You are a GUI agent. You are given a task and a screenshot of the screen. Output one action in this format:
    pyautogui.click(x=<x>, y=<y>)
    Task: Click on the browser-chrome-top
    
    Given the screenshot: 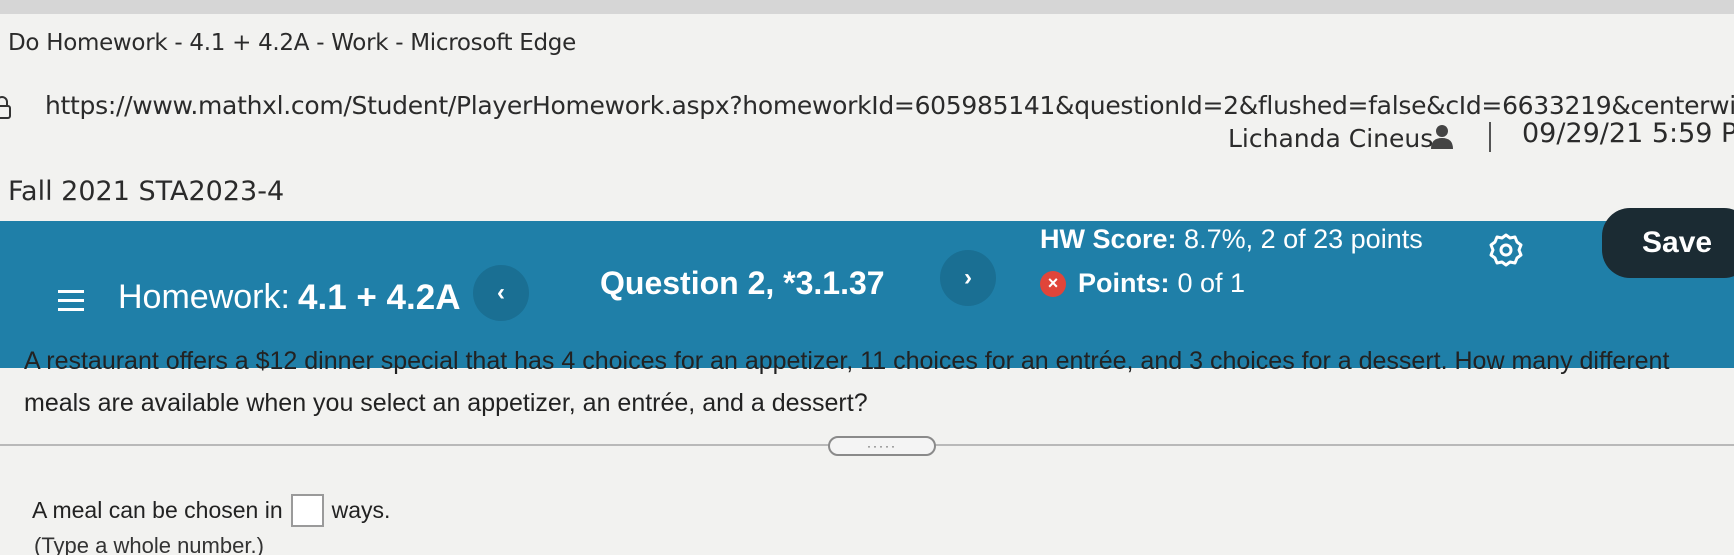 What is the action you would take?
    pyautogui.click(x=867, y=7)
    